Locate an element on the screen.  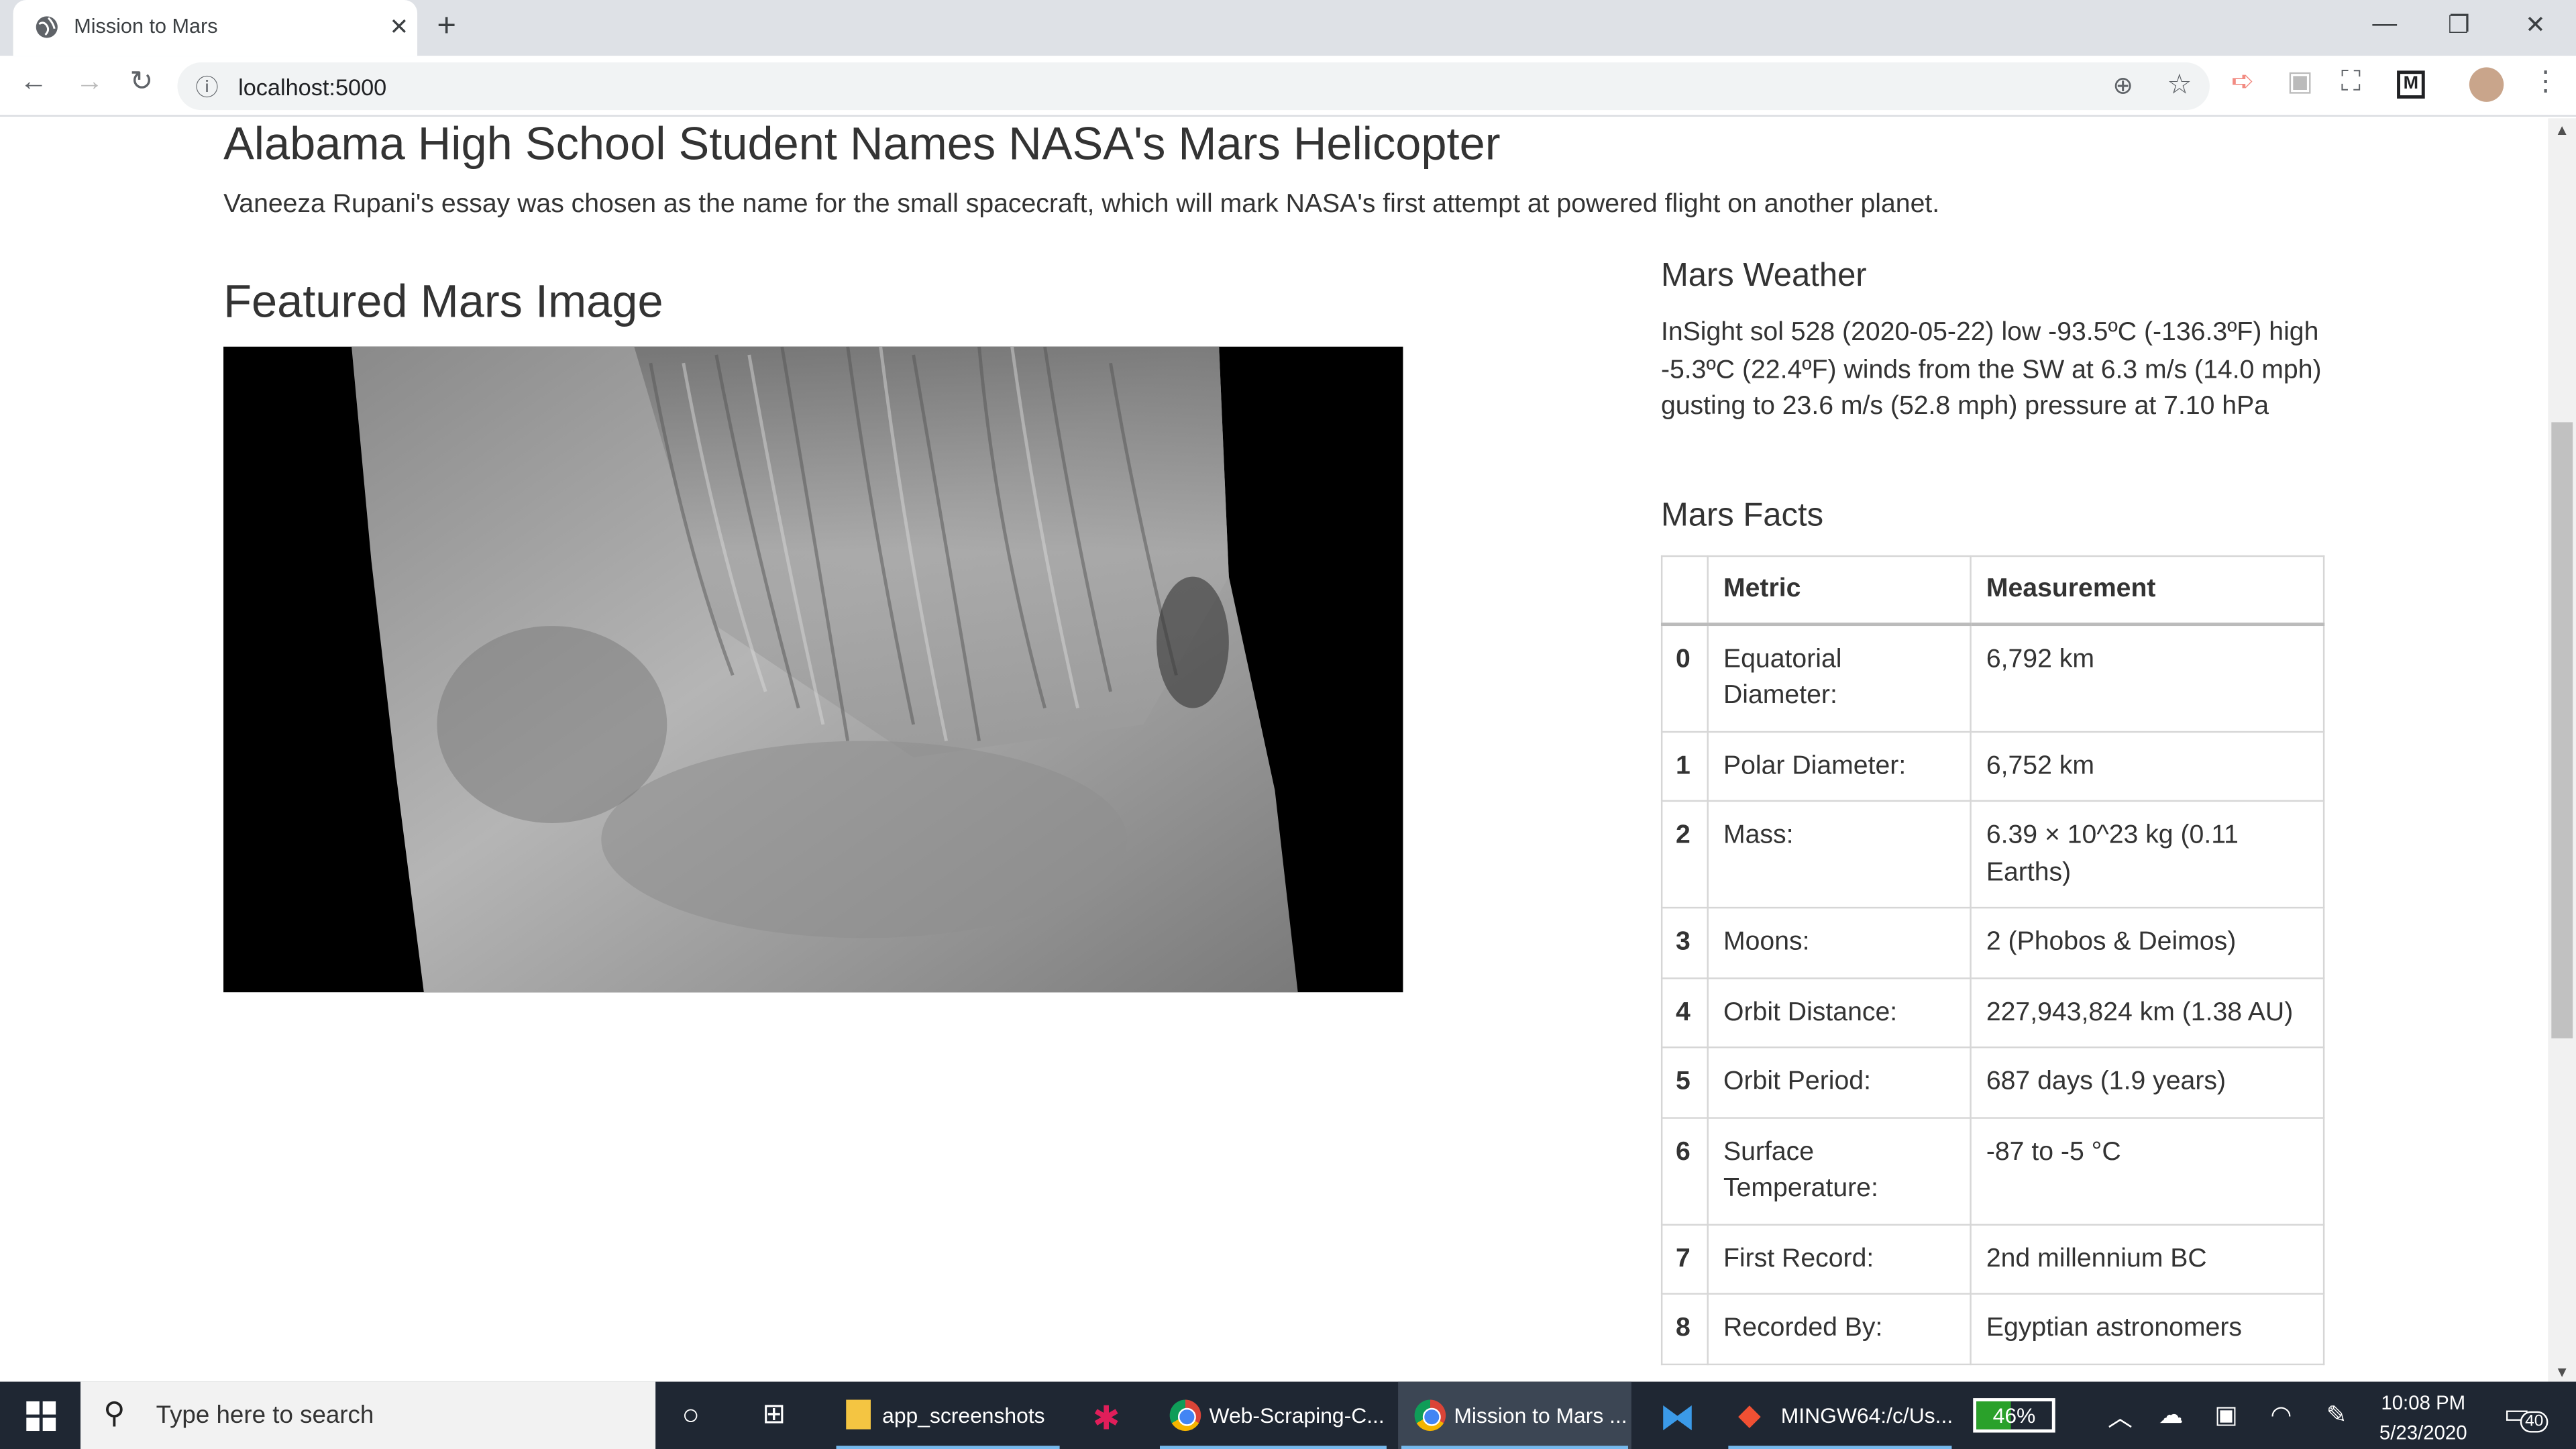
row-index: 3 is located at coordinates (1684, 942).